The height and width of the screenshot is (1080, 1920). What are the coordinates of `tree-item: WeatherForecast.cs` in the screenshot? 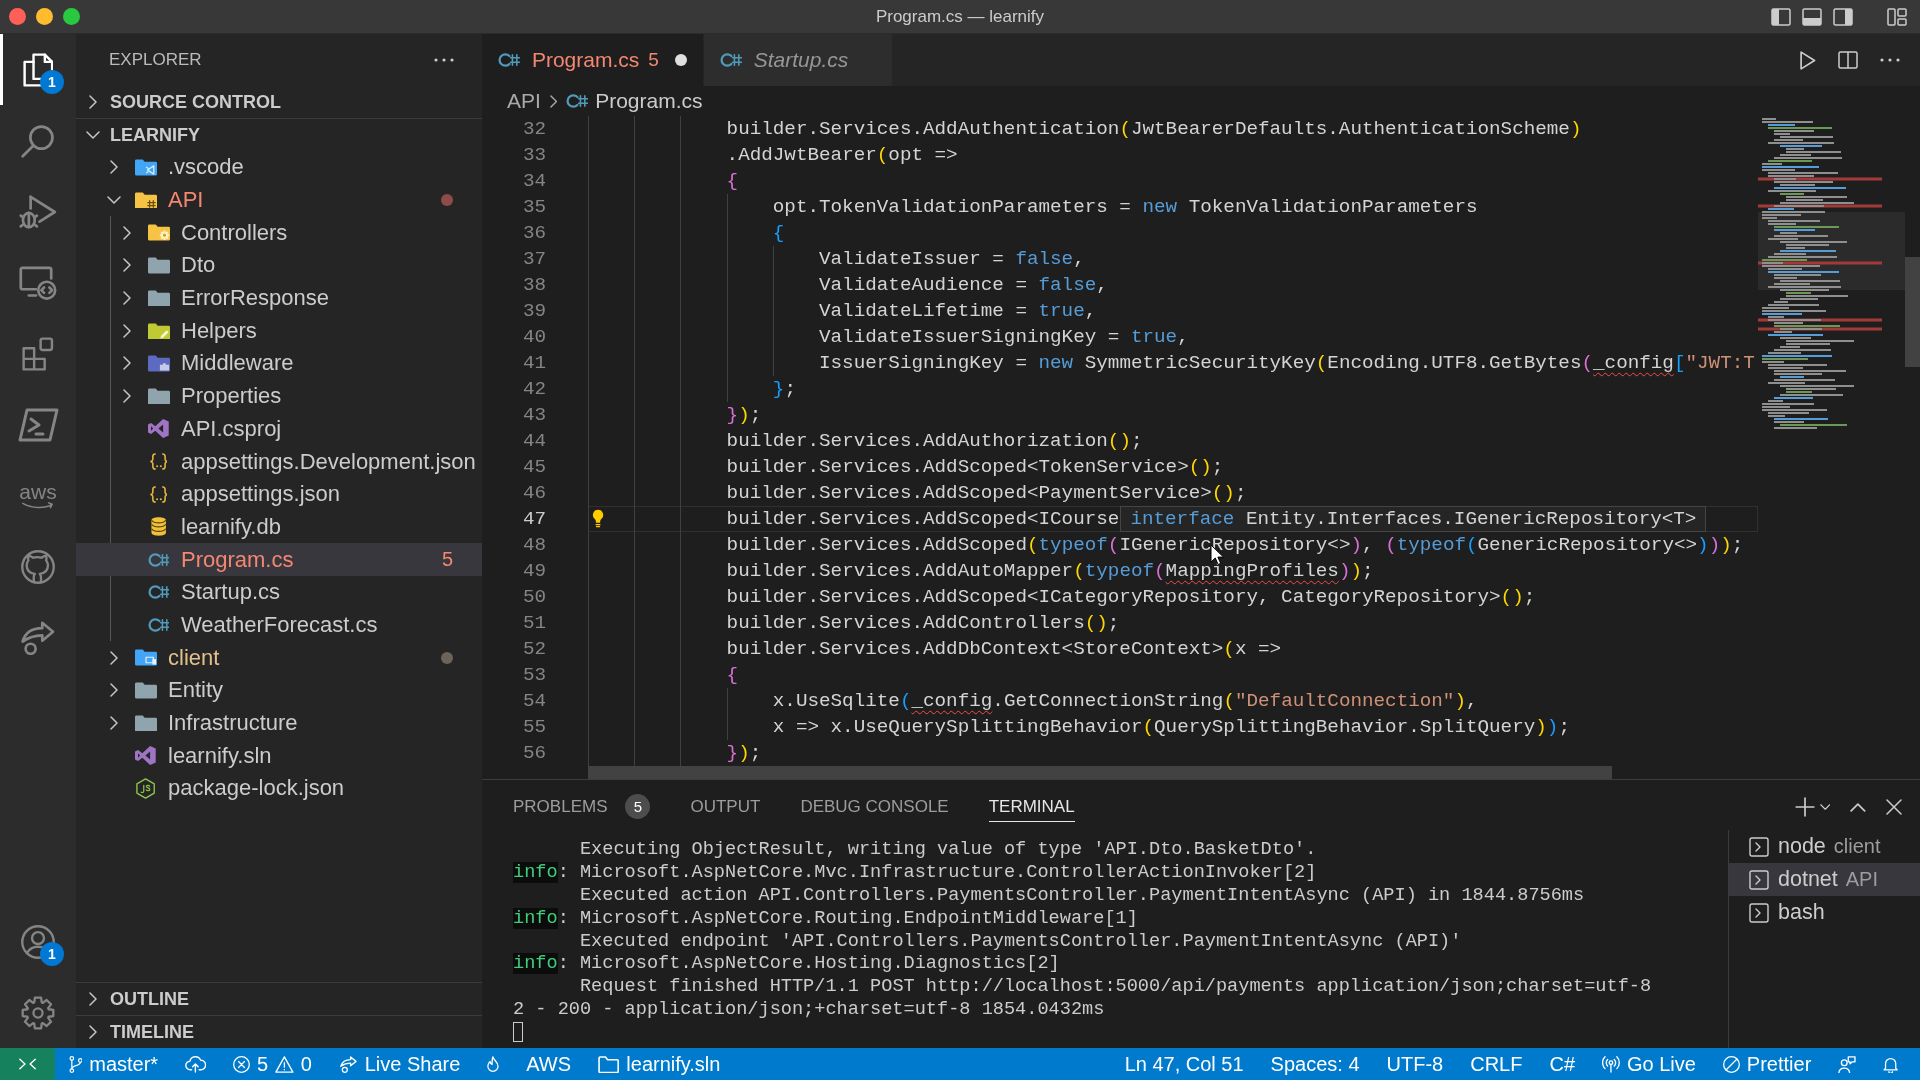 It's located at (279, 625).